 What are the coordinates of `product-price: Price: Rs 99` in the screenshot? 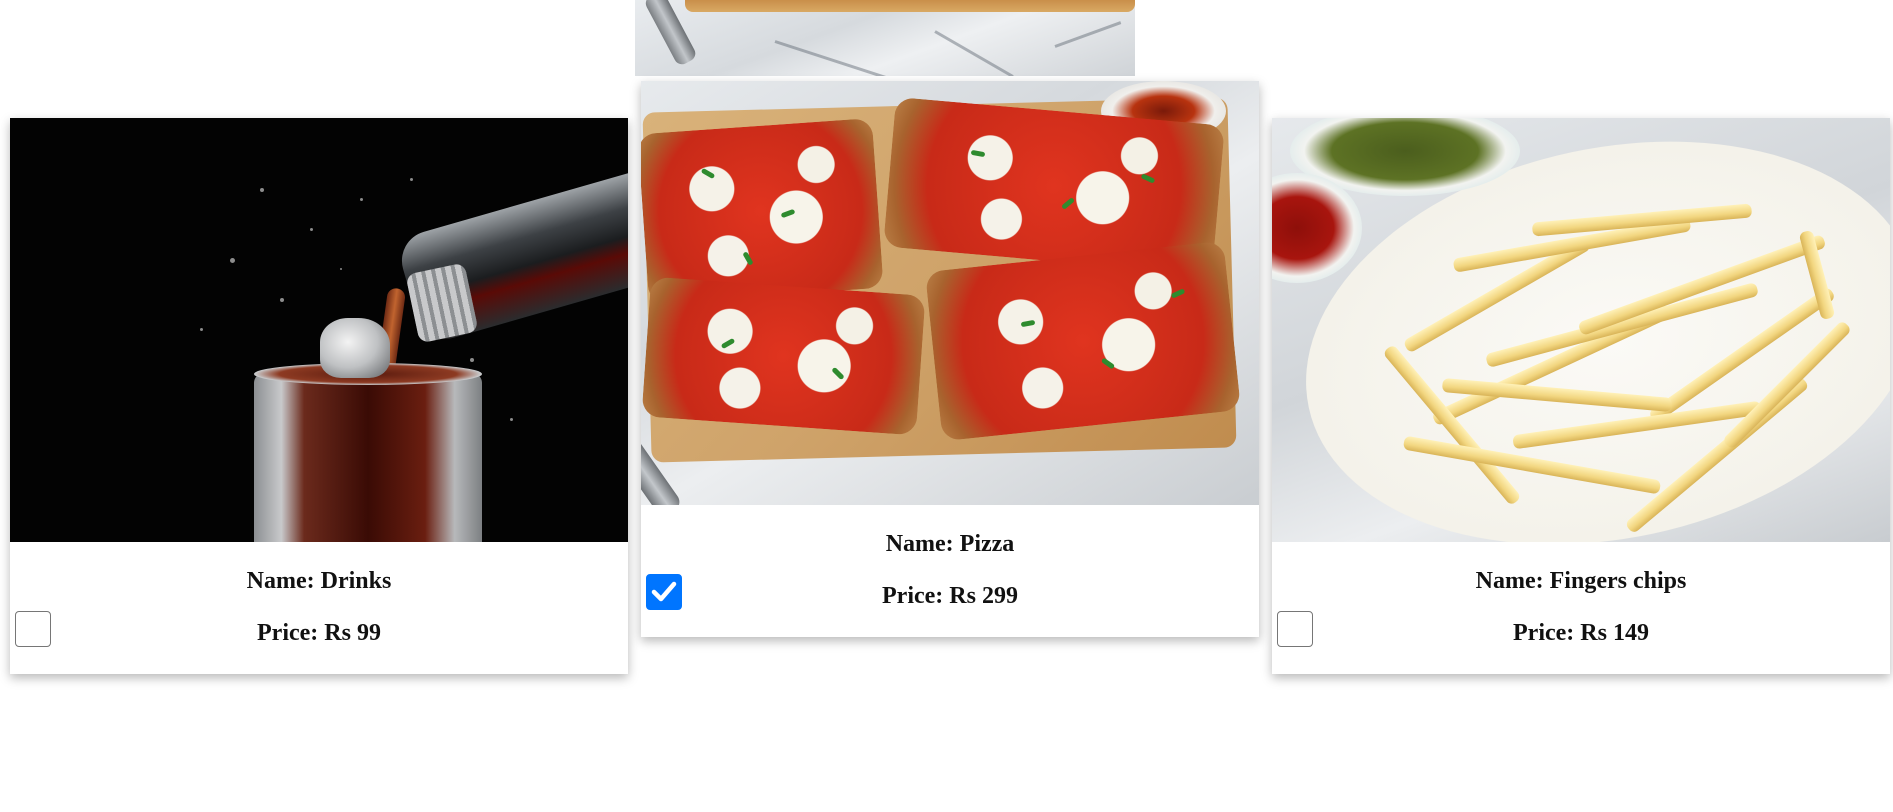 It's located at (319, 633).